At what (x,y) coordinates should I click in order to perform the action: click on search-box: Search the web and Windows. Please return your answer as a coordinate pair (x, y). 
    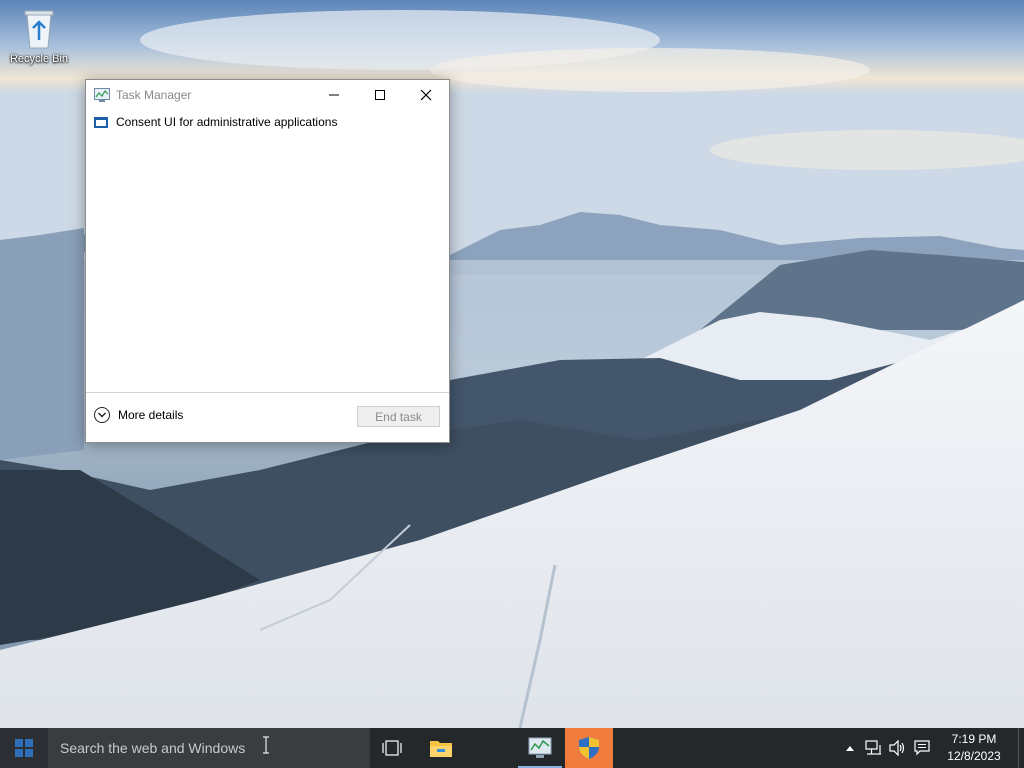
    Looking at the image, I should click on (209, 748).